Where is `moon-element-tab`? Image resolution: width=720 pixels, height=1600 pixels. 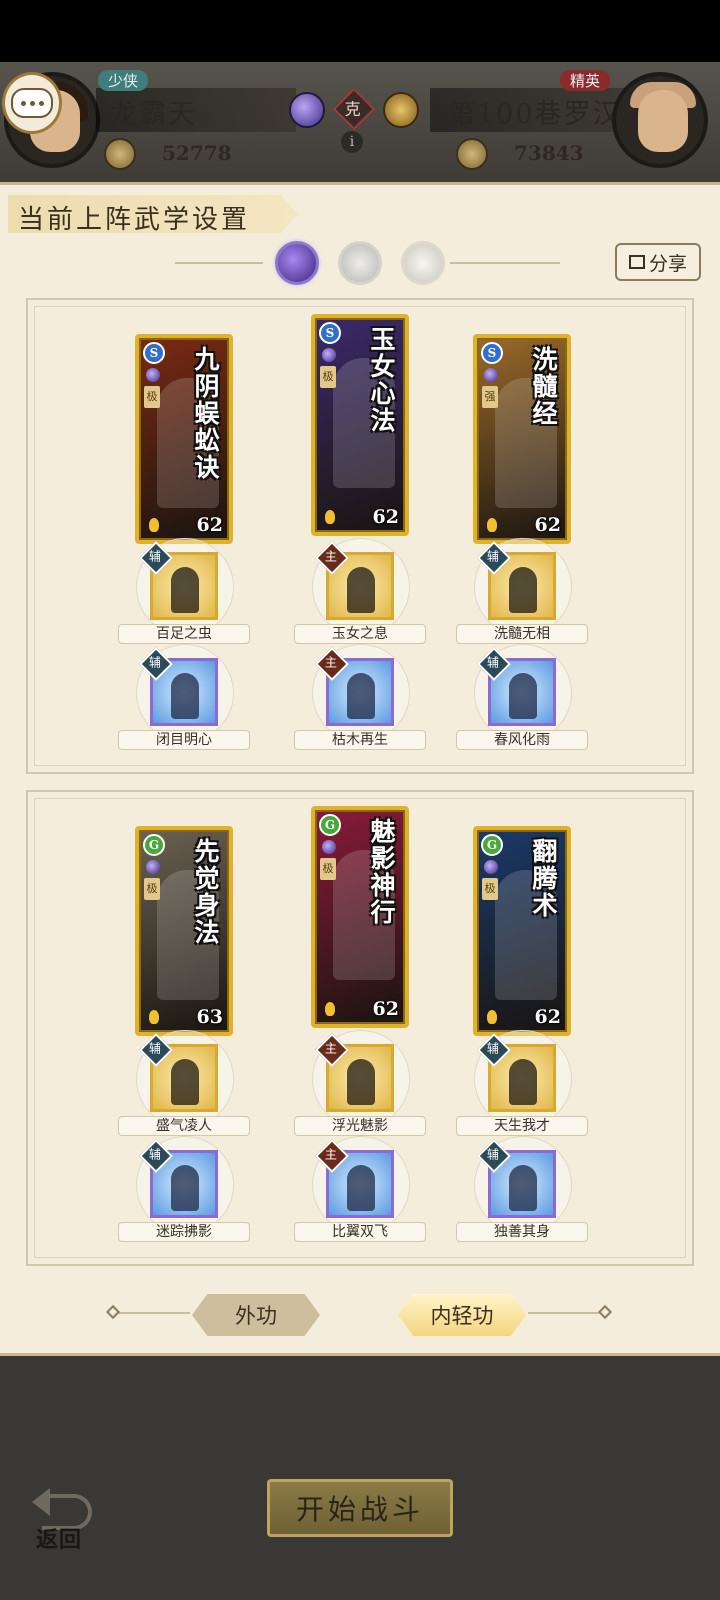 moon-element-tab is located at coordinates (297, 263).